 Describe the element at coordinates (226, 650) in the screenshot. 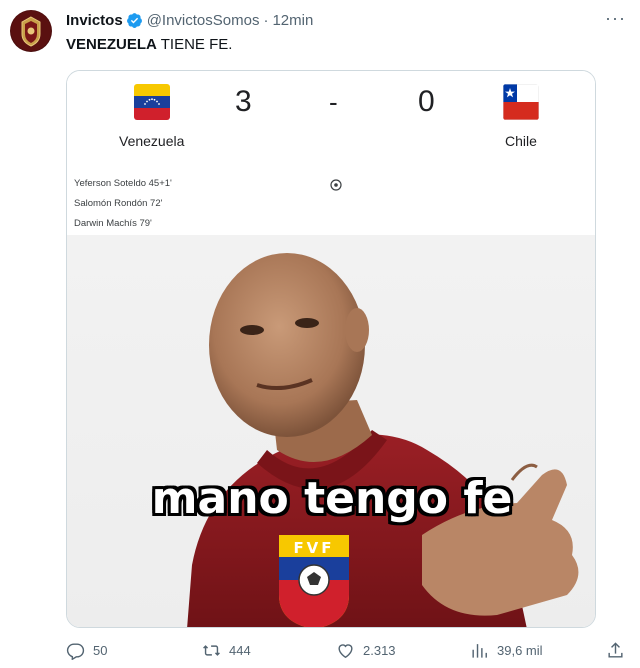

I see `retweet-button: 444` at that location.